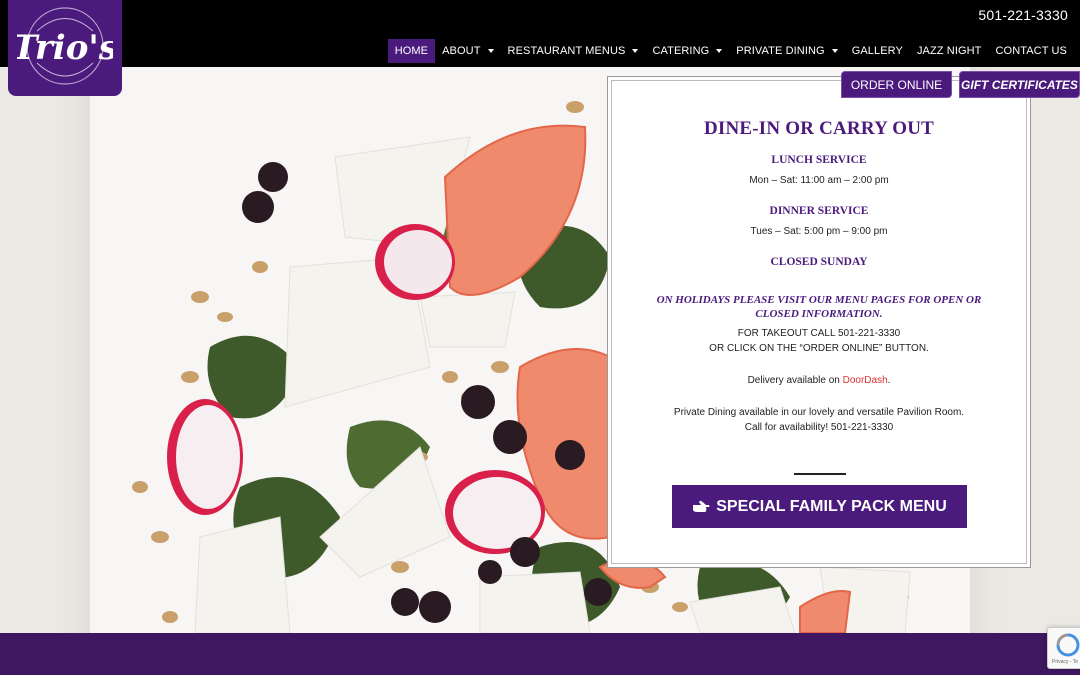 This screenshot has height=675, width=1080. Describe the element at coordinates (820, 474) in the screenshot. I see `divider` at that location.